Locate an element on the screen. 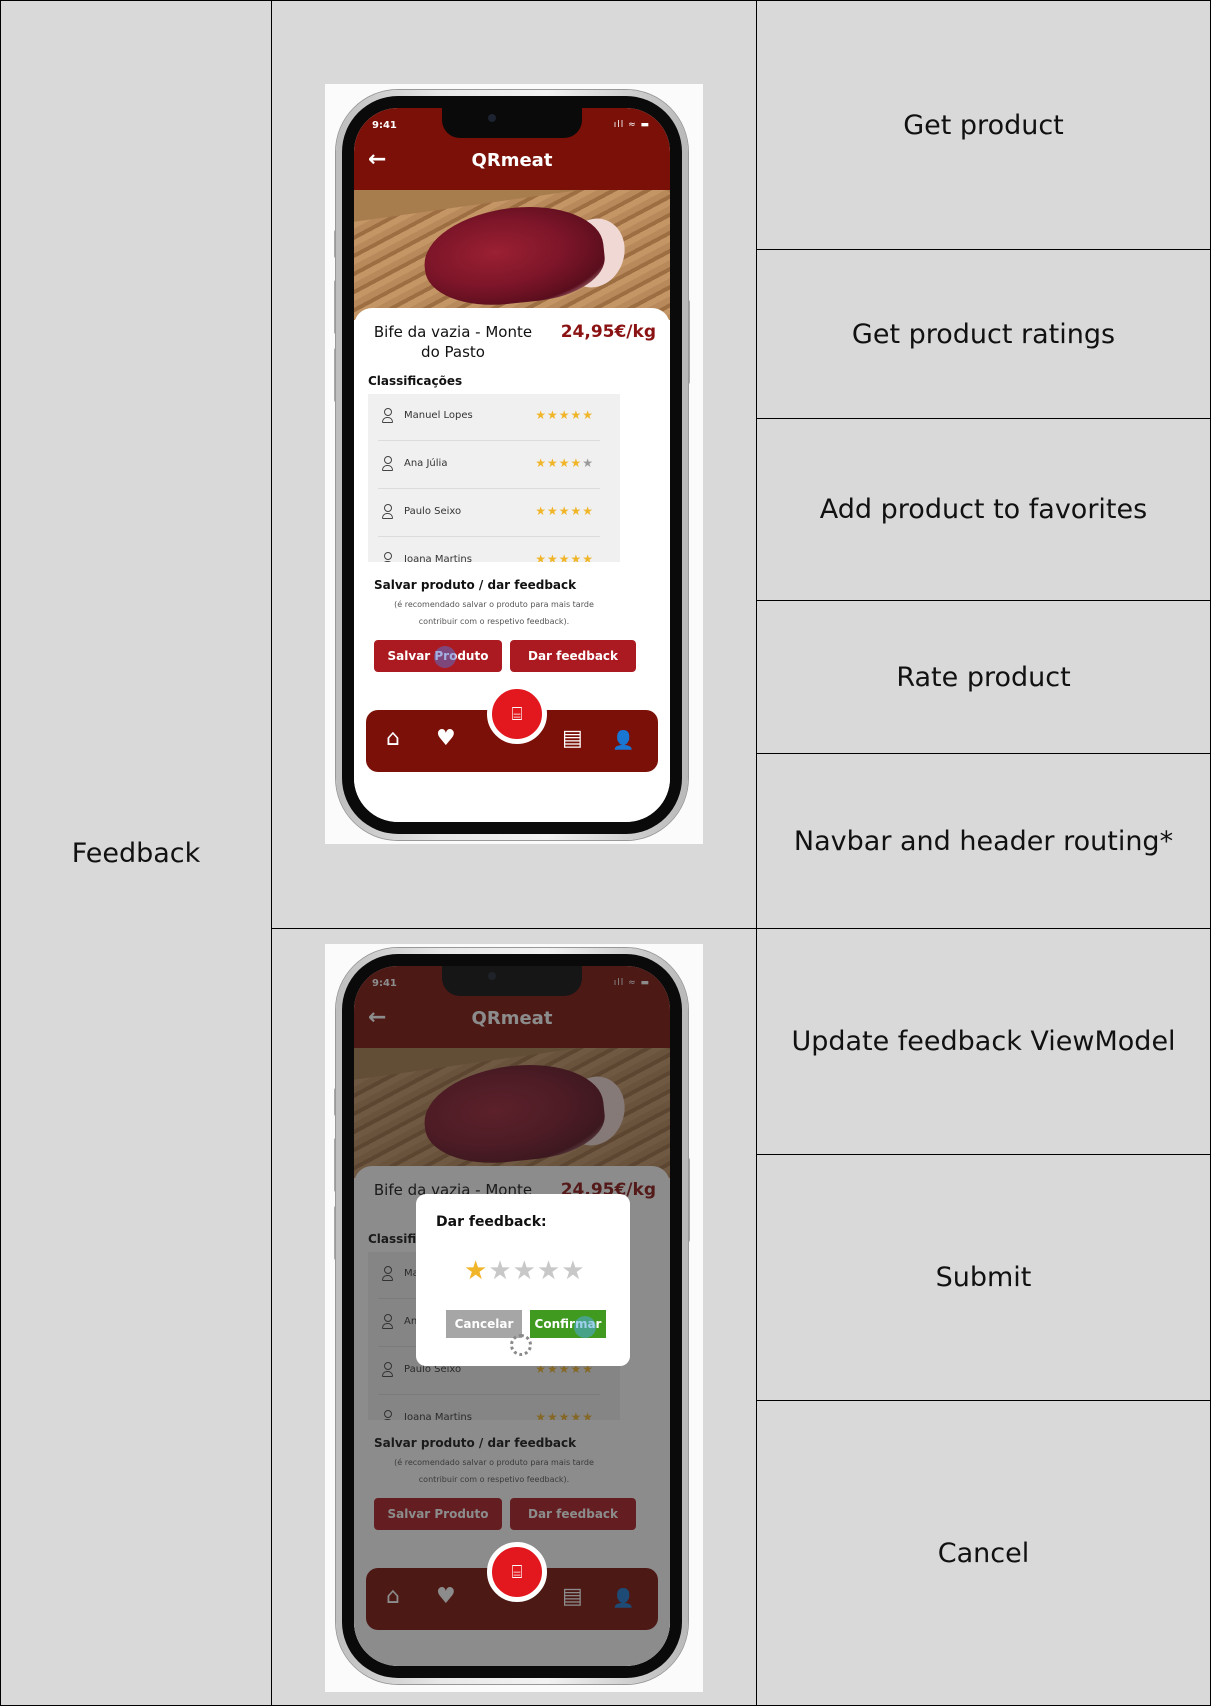 Image resolution: width=1211 pixels, height=1706 pixels. feature-label: Get product is located at coordinates (983, 125).